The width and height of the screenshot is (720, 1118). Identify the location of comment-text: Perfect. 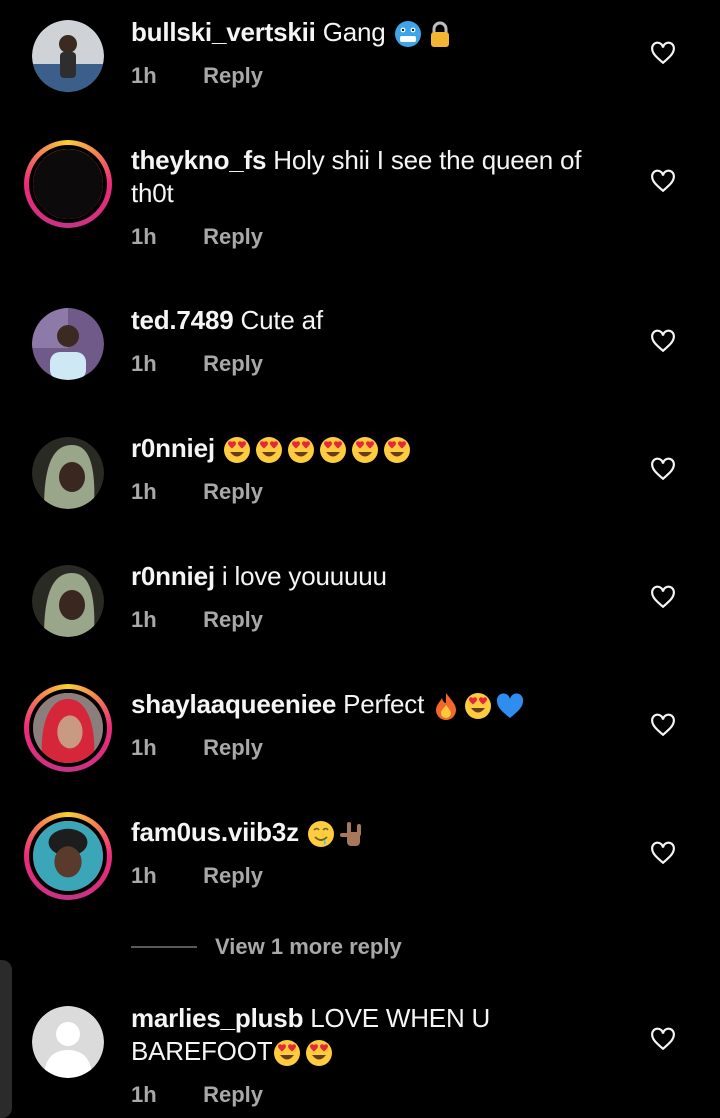
(384, 704).